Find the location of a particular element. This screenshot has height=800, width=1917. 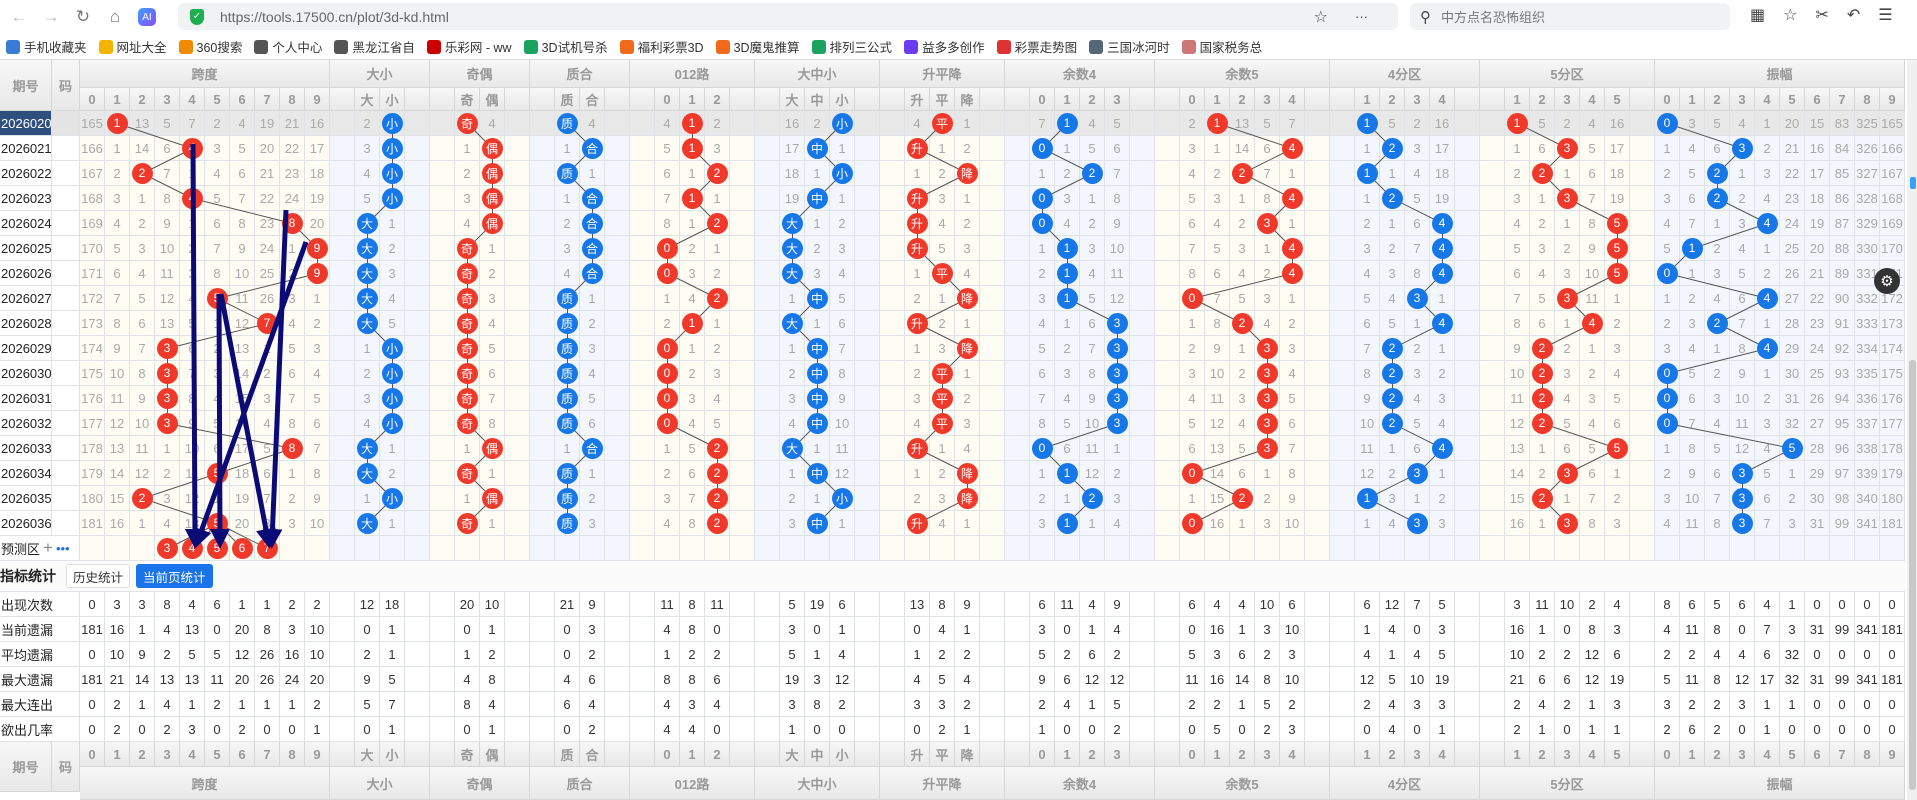

hit-ball: 中 is located at coordinates (817, 198).